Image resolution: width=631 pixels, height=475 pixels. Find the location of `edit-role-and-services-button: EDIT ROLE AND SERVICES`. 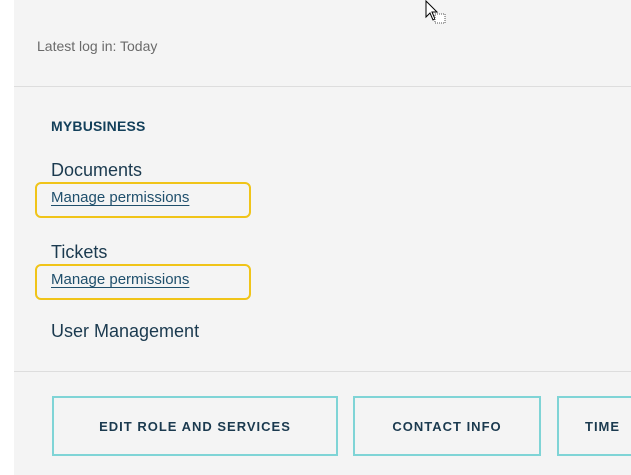

edit-role-and-services-button: EDIT ROLE AND SERVICES is located at coordinates (195, 426).